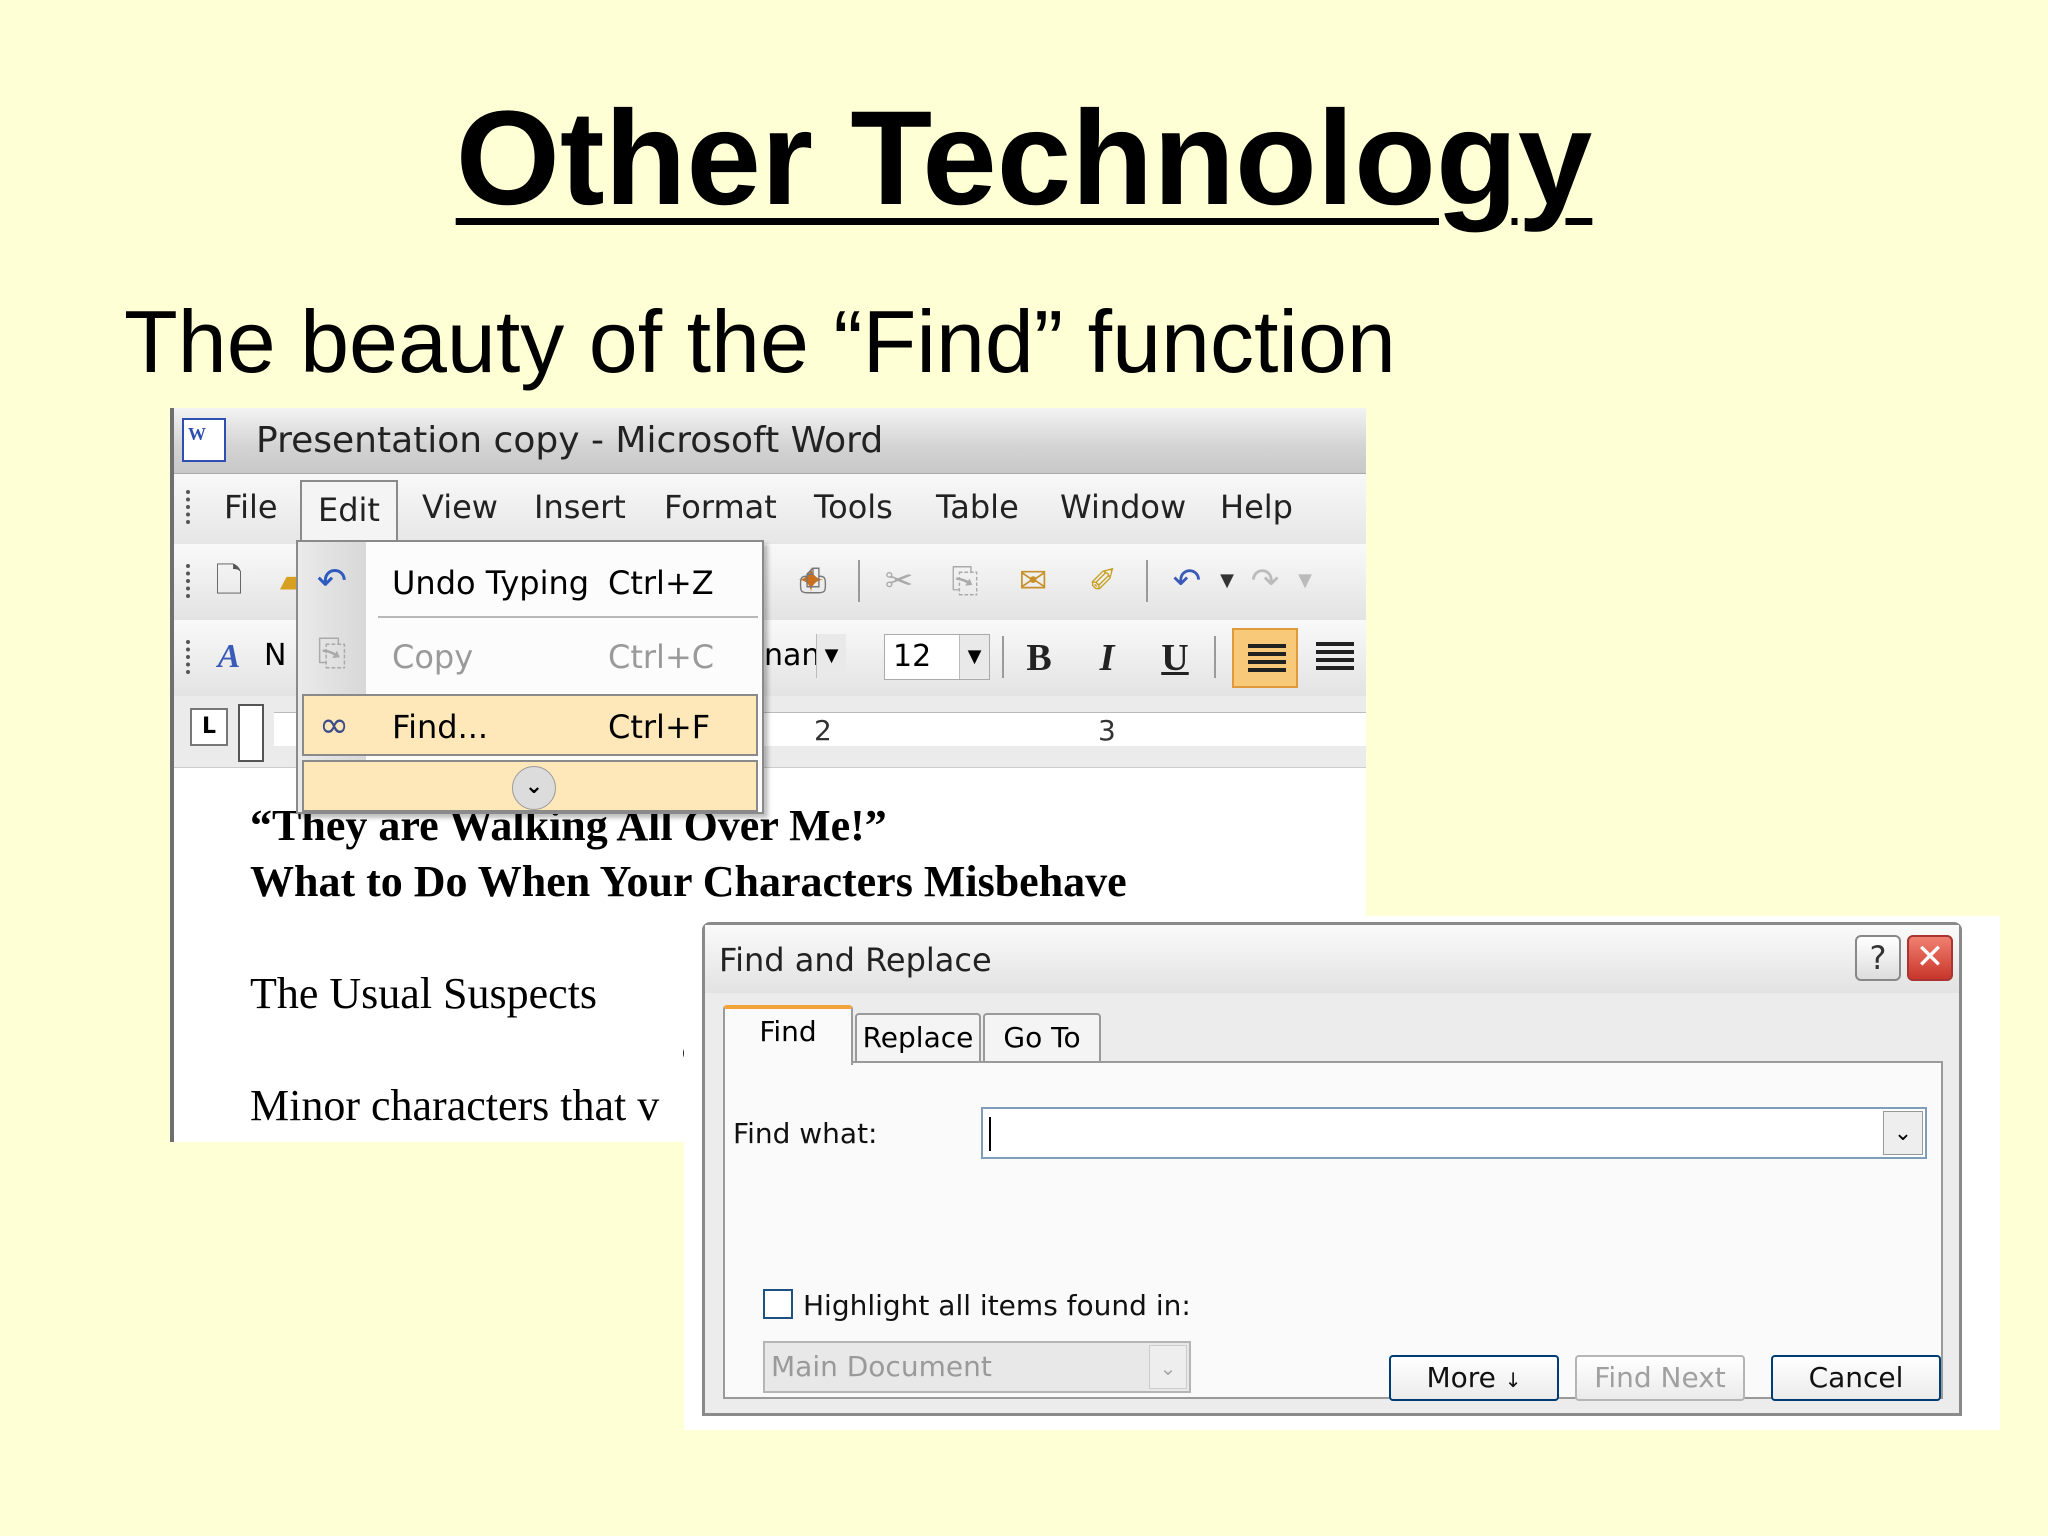 This screenshot has width=2048, height=1536. What do you see at coordinates (720, 507) in the screenshot?
I see `menu-format: Format` at bounding box center [720, 507].